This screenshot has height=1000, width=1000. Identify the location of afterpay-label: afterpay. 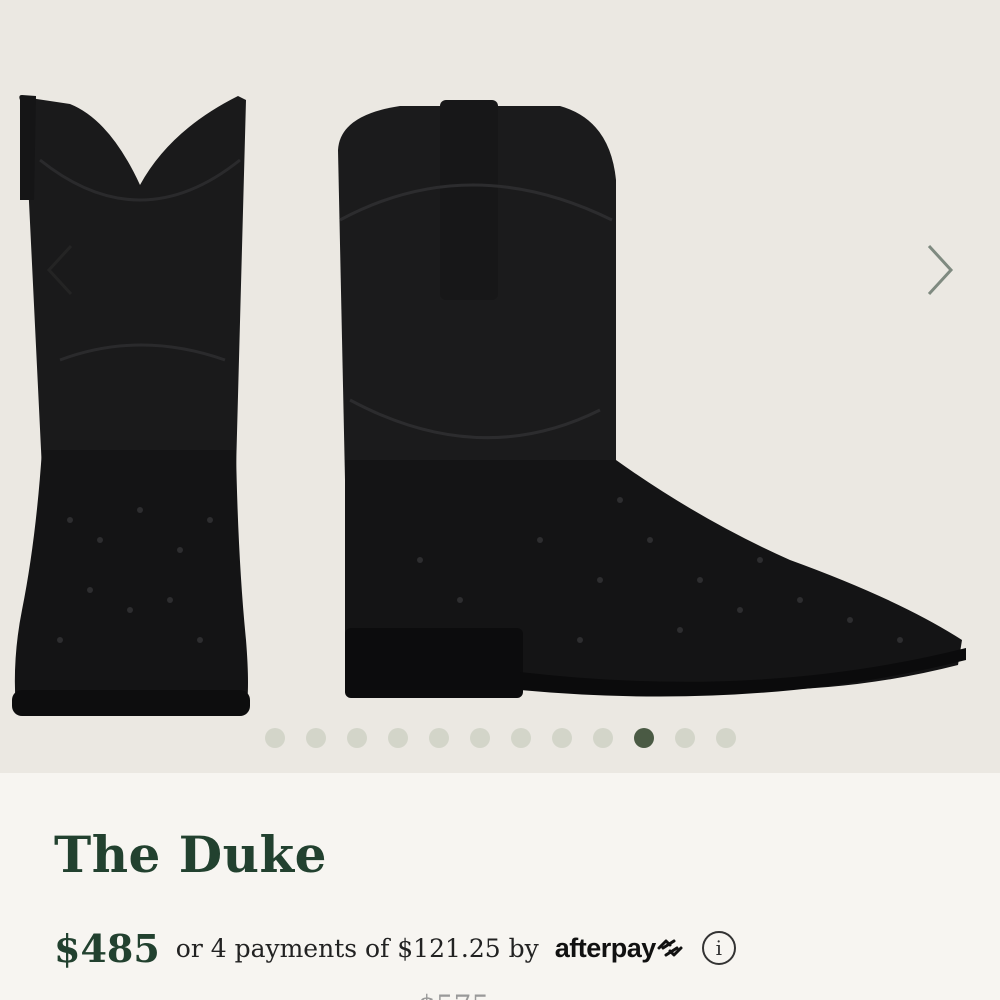
(605, 947).